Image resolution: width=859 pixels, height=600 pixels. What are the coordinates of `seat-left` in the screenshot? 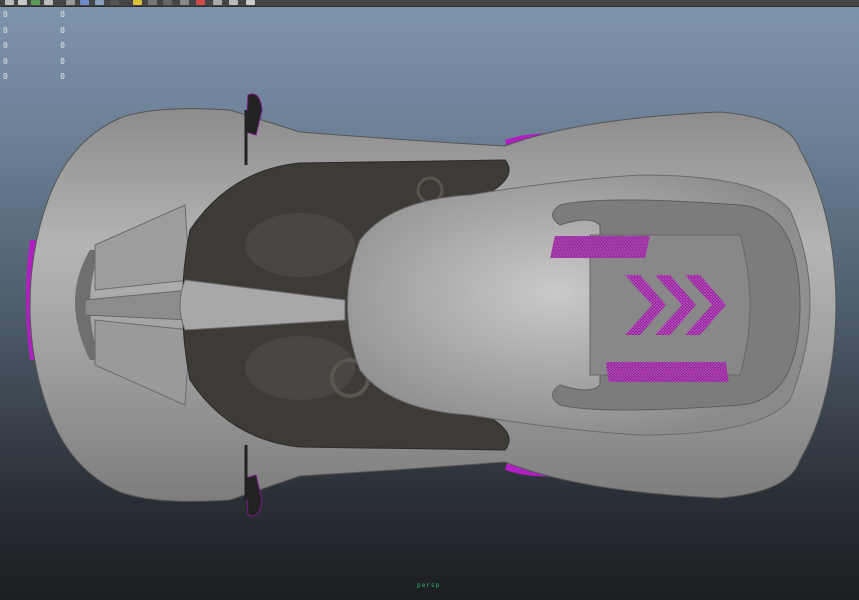 It's located at (300, 245).